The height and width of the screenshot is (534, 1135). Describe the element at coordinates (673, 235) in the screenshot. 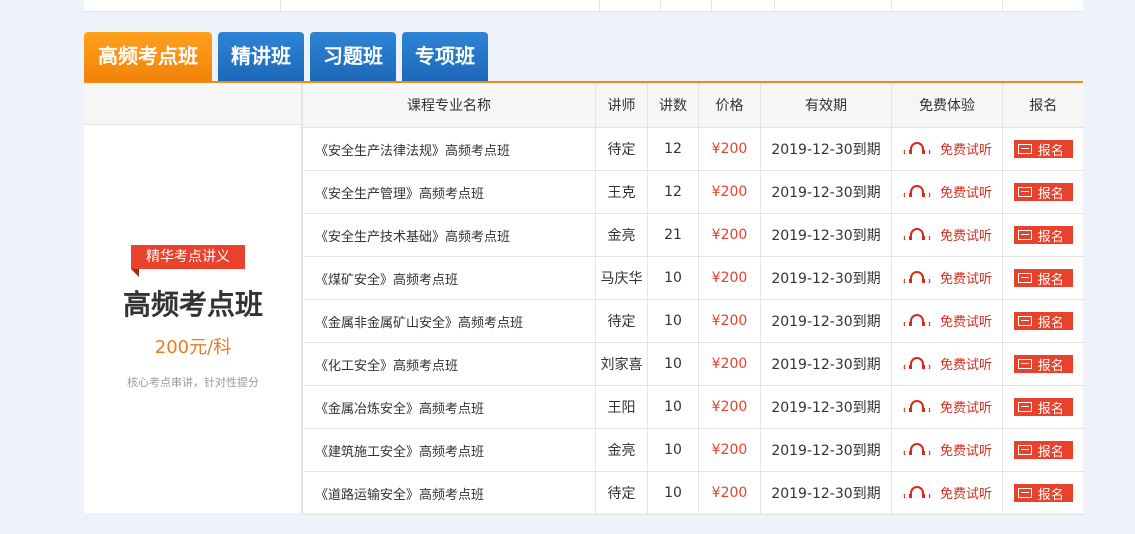

I see `lesson-count: 21` at that location.